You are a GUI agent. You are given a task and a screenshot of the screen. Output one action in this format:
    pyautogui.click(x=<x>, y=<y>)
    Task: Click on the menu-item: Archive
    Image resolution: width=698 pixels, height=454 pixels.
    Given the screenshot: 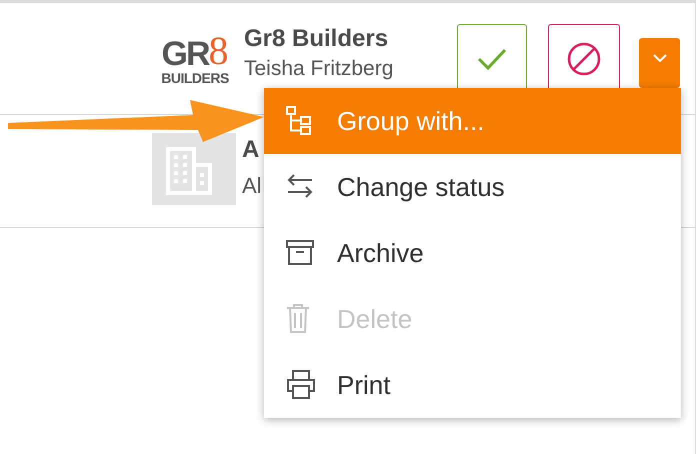 What is the action you would take?
    pyautogui.click(x=472, y=253)
    